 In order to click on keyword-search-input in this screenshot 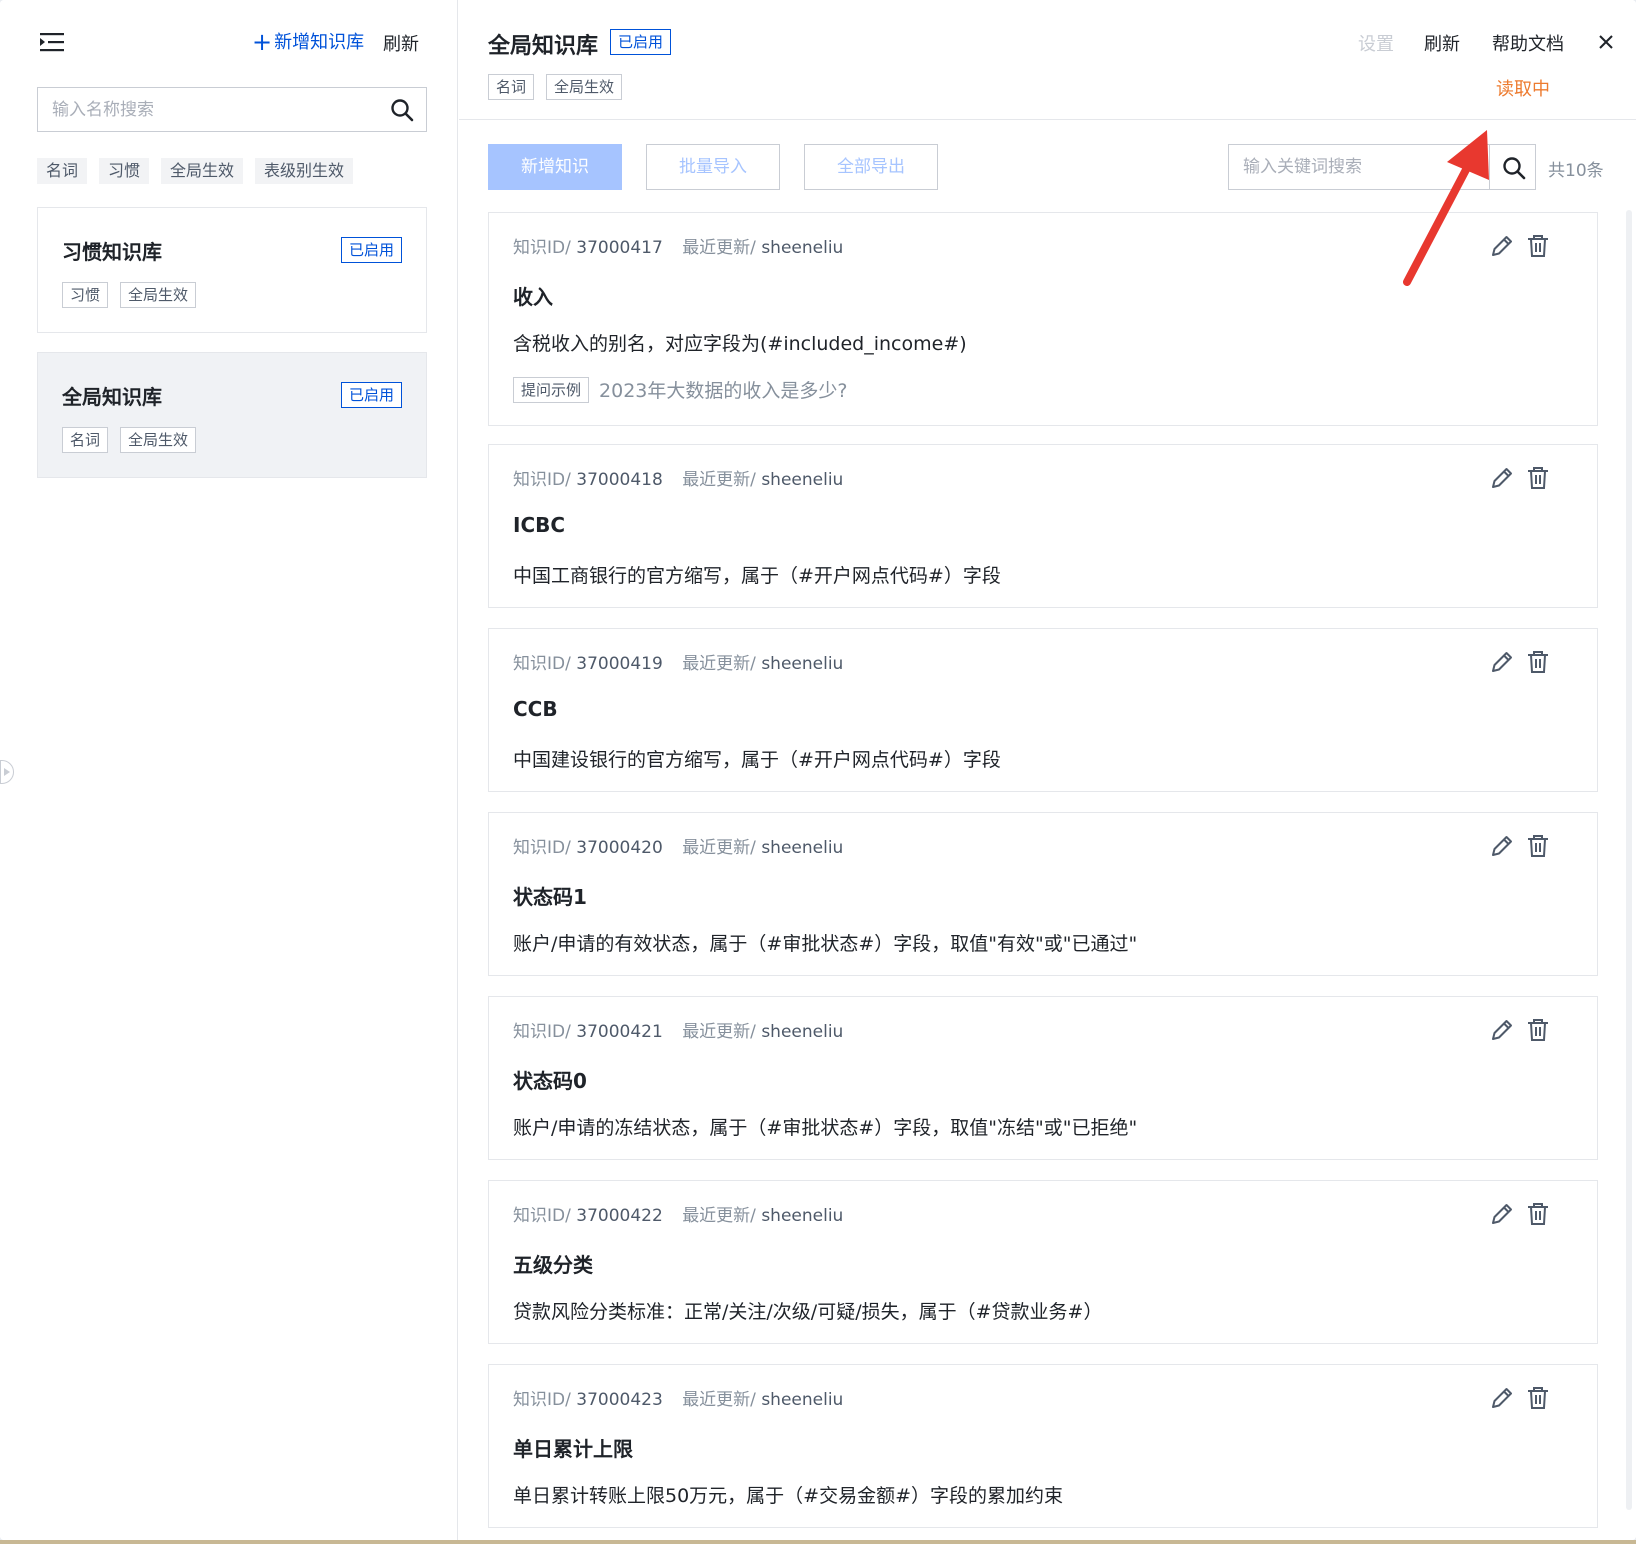, I will do `click(1368, 167)`.